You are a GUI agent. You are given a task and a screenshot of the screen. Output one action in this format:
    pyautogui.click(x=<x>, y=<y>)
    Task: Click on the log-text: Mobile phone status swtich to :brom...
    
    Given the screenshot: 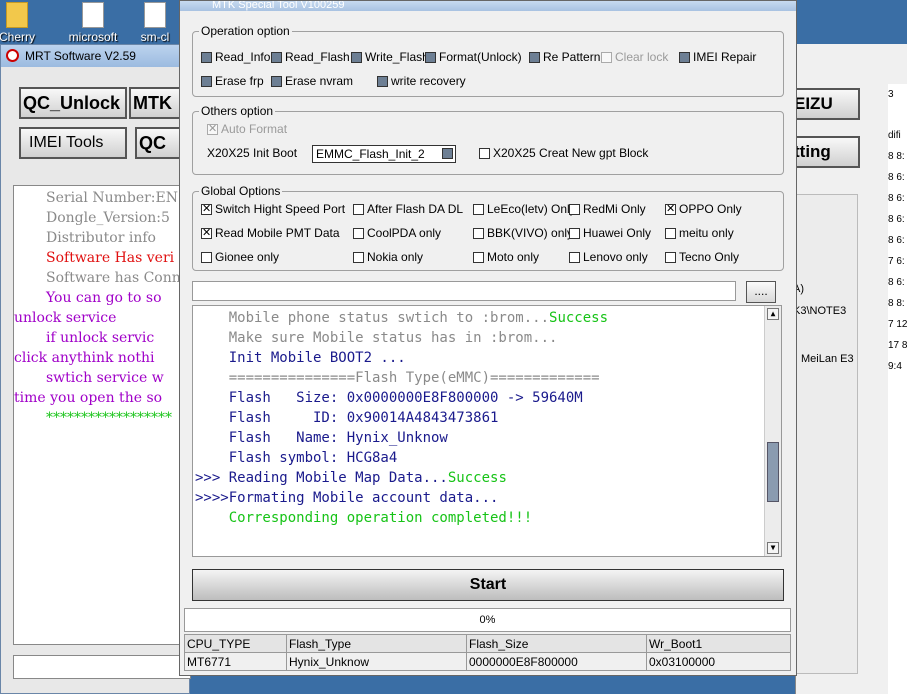 What is the action you would take?
    pyautogui.click(x=372, y=318)
    